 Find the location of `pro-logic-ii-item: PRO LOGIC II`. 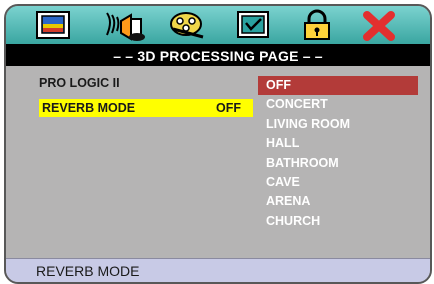

pro-logic-ii-item: PRO LOGIC II is located at coordinates (79, 83).